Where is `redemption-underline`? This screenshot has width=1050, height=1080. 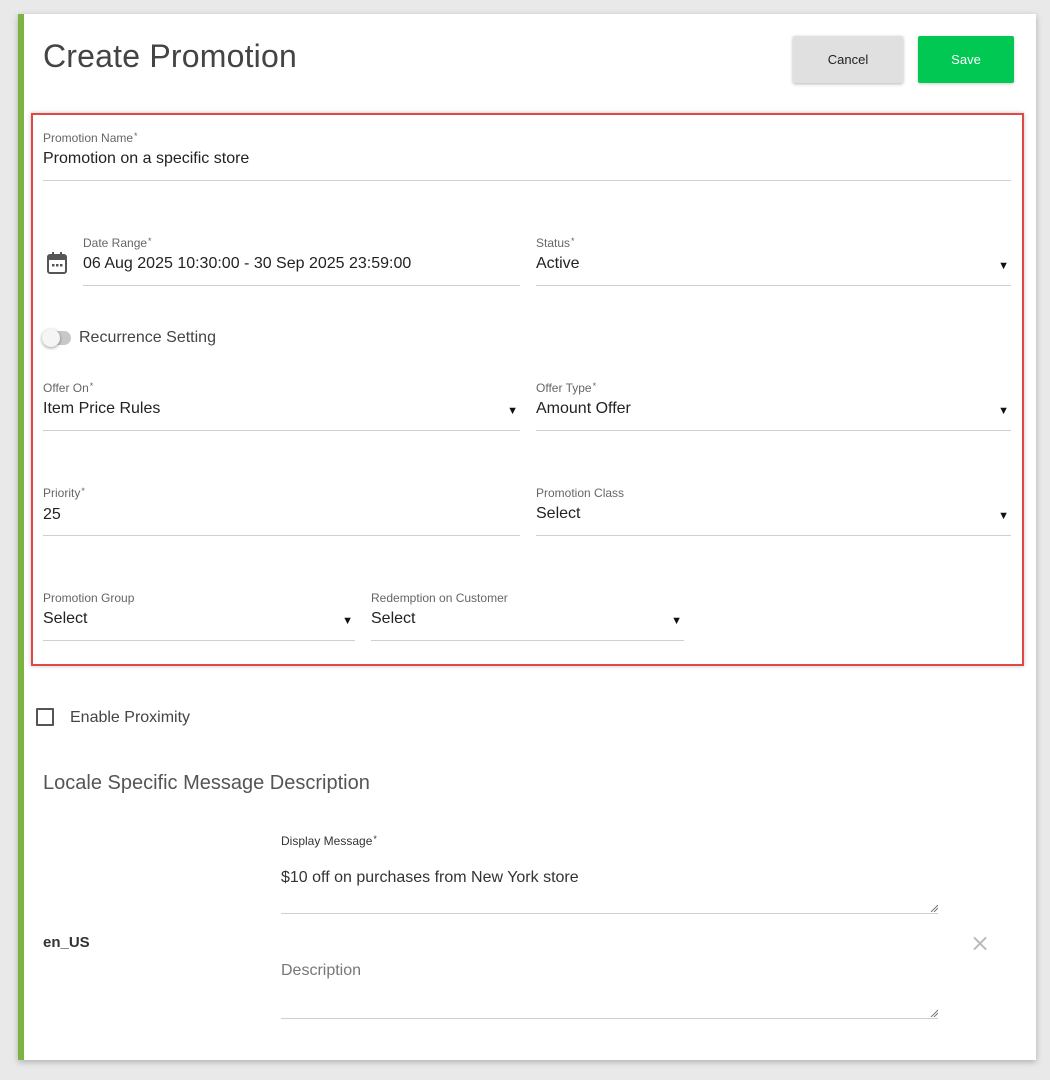 redemption-underline is located at coordinates (527, 640).